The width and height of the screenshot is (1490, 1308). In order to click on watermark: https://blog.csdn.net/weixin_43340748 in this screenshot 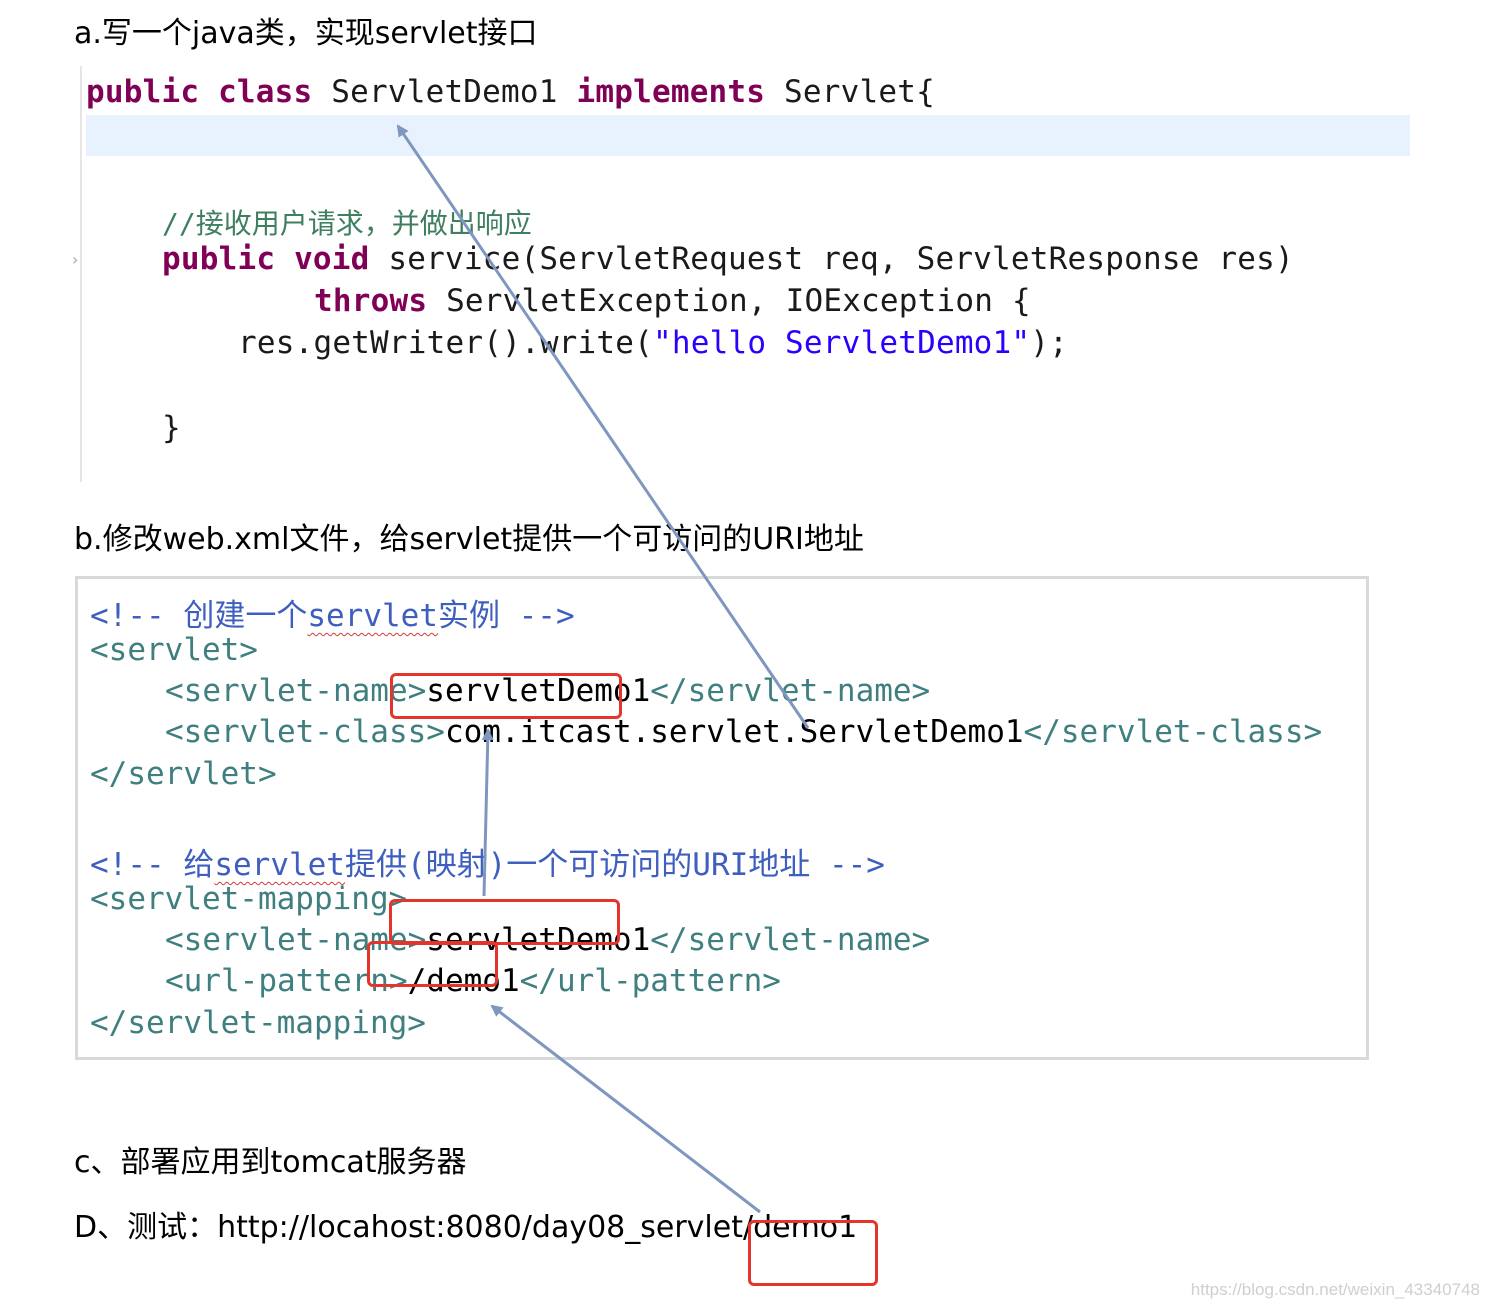, I will do `click(1335, 1289)`.